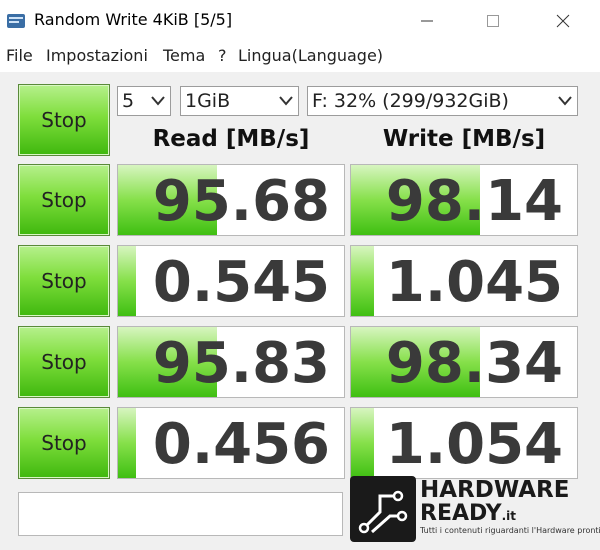  I want to click on read-result-row-2: 0.545, so click(231, 281).